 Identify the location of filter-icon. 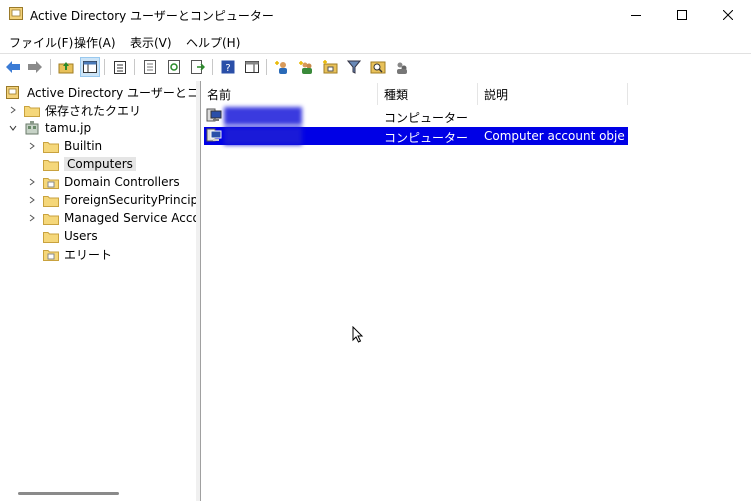
(354, 67).